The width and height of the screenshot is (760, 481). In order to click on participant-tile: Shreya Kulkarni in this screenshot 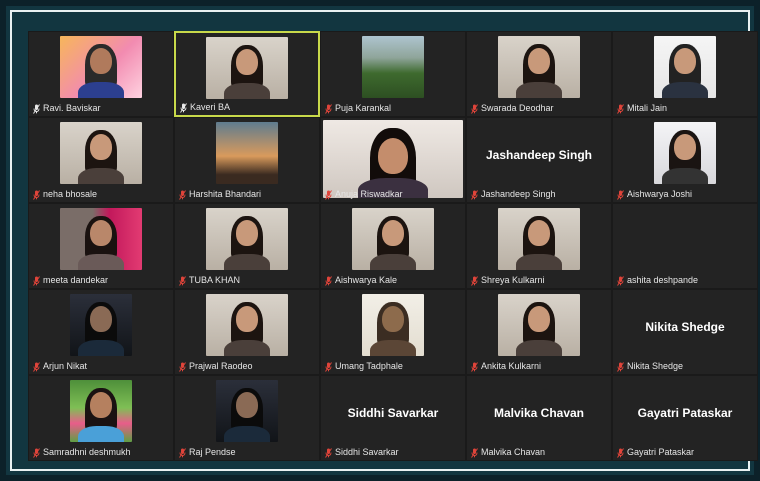, I will do `click(539, 246)`.